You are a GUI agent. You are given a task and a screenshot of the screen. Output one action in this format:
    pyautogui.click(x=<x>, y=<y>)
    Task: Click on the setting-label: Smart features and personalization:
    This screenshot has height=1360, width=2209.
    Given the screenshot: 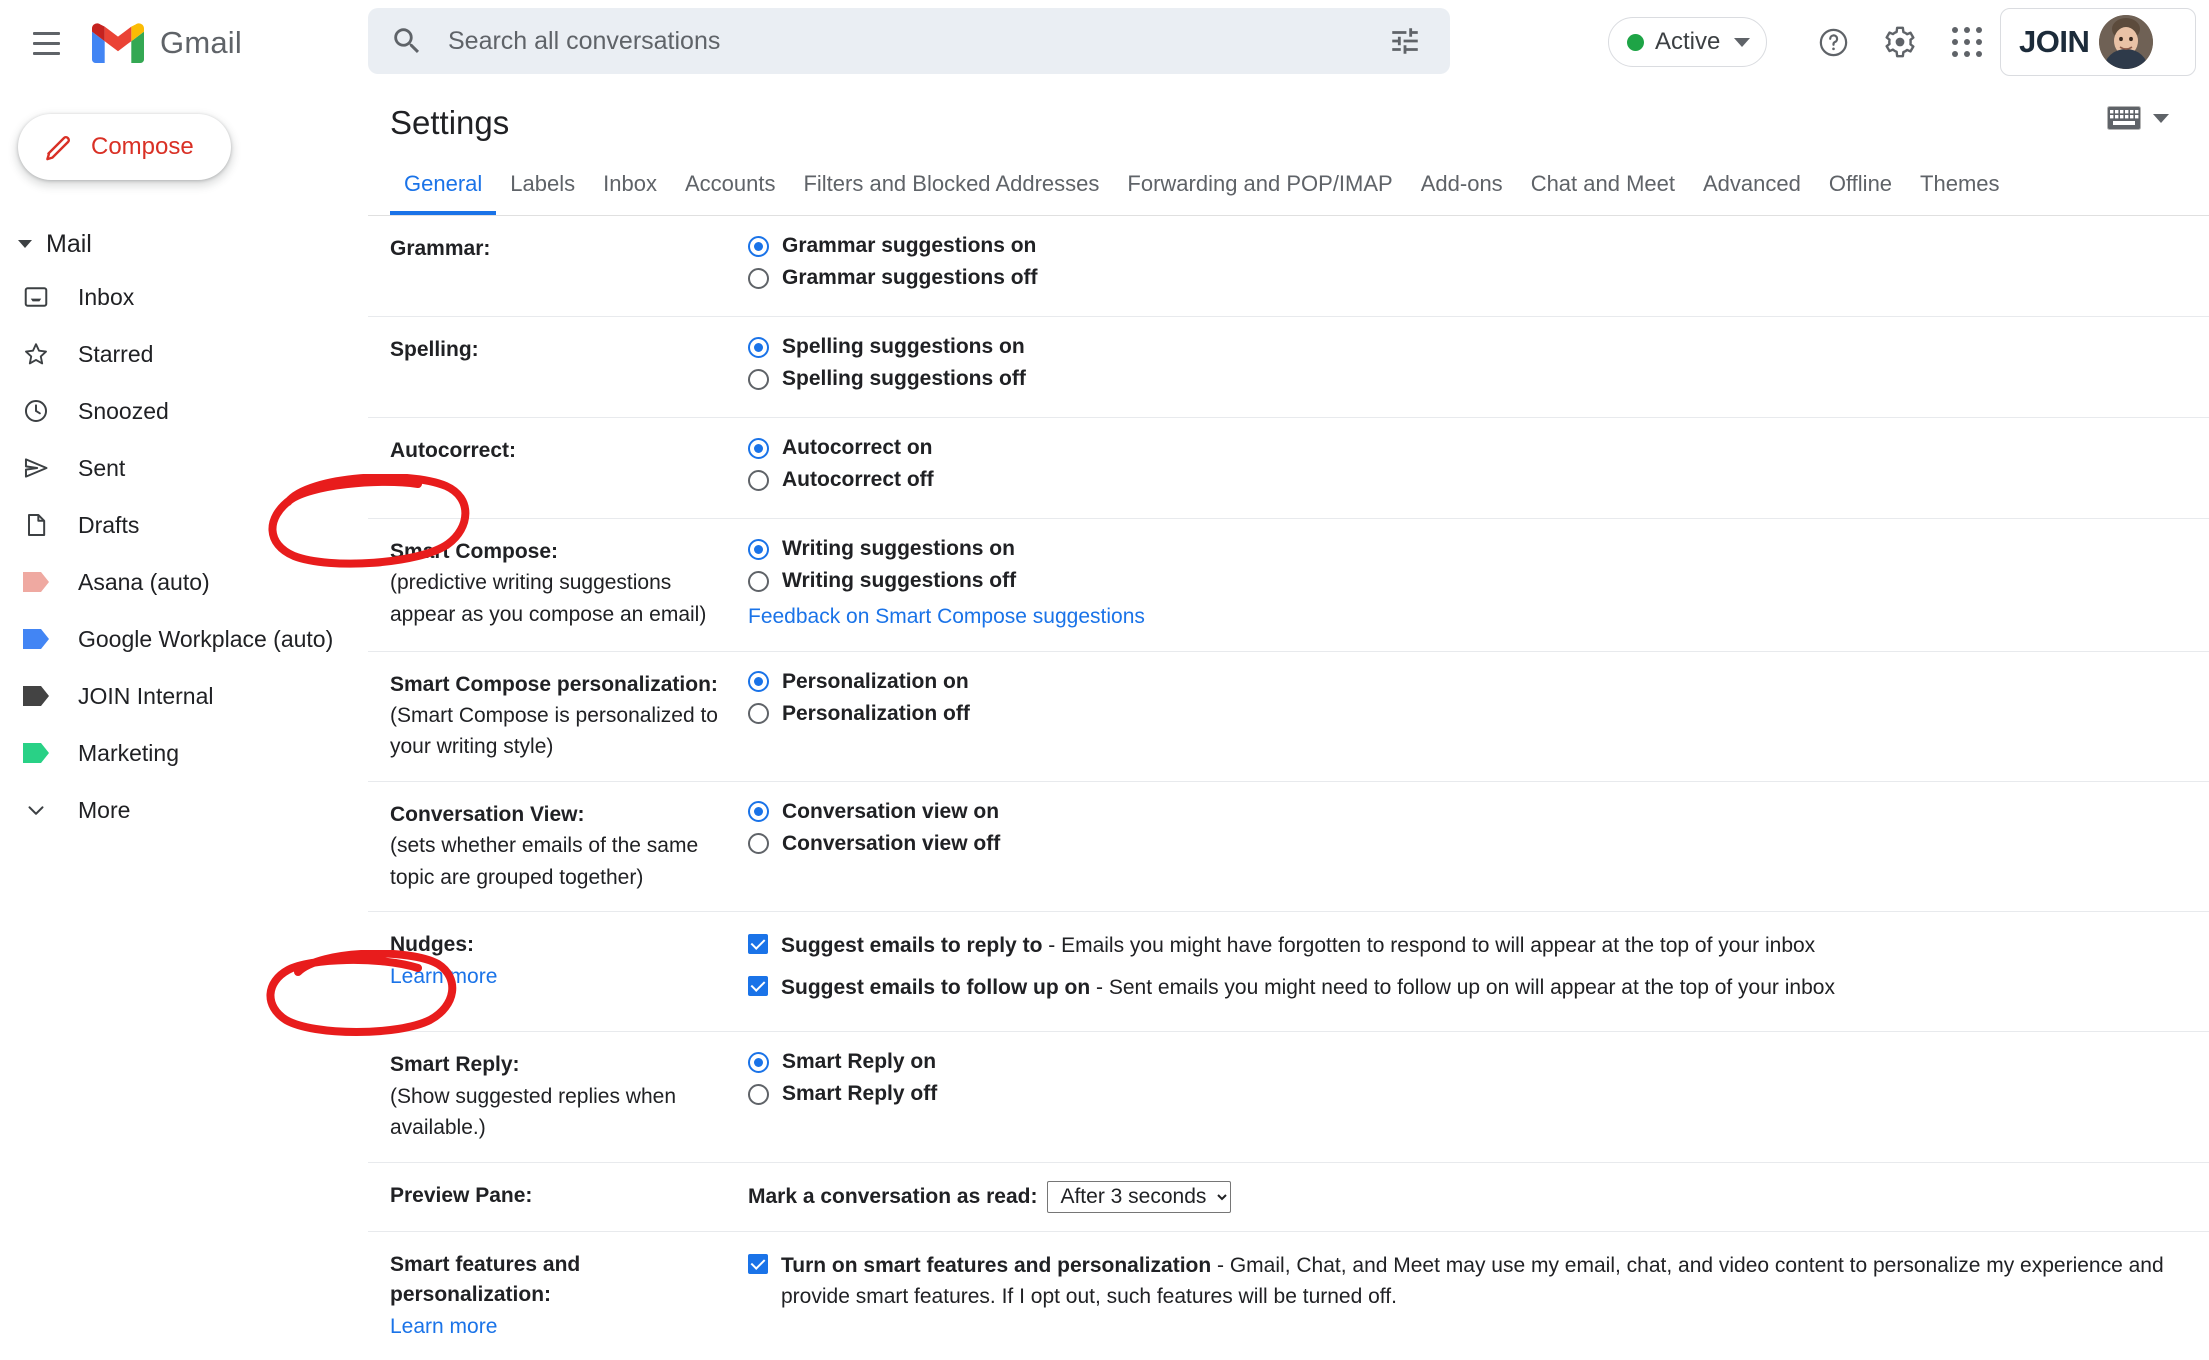 What is the action you would take?
    pyautogui.click(x=485, y=1279)
    